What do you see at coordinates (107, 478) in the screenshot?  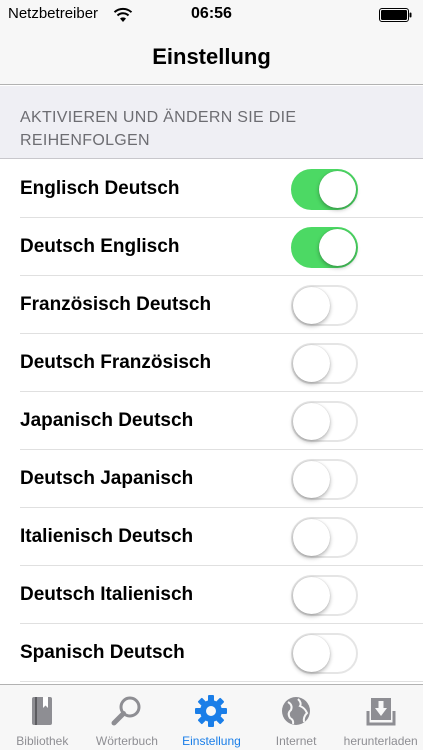 I see `row-label: Deutsch Japanisch` at bounding box center [107, 478].